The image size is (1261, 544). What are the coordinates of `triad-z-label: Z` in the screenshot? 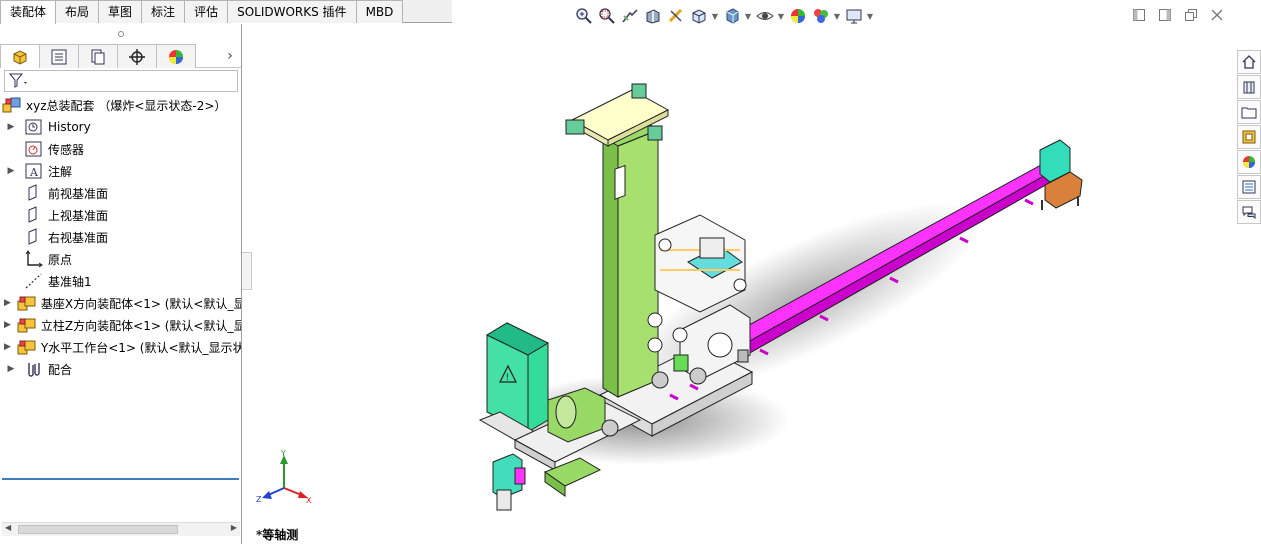 It's located at (259, 499).